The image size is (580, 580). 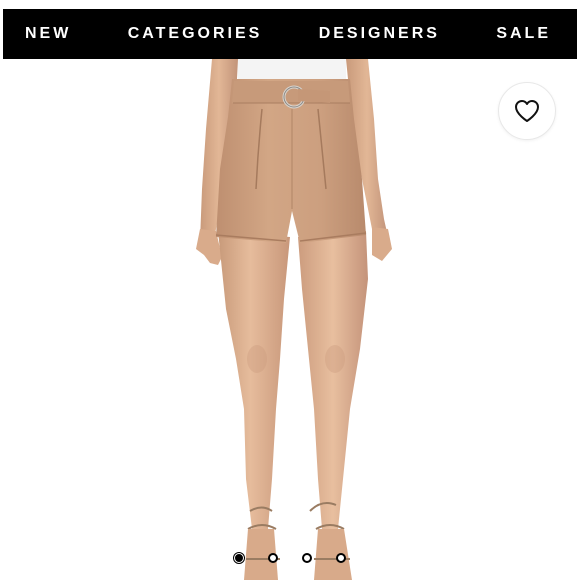 I want to click on heart-icon, so click(x=527, y=111).